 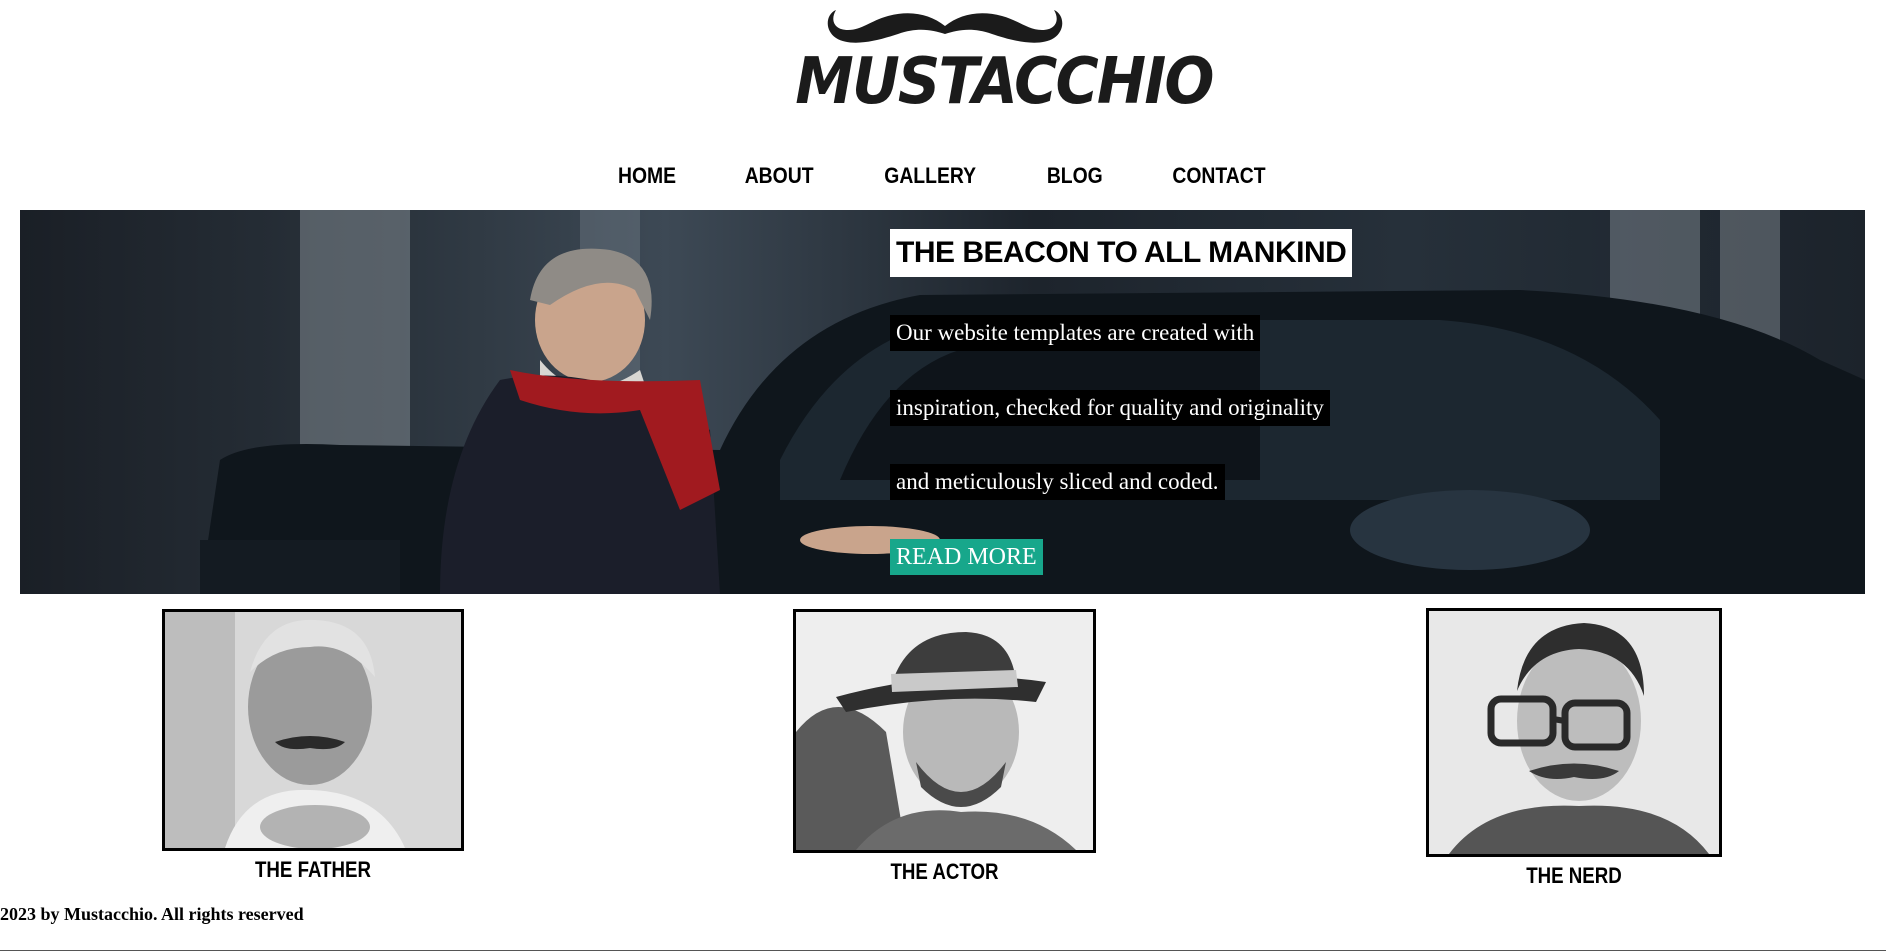 What do you see at coordinates (647, 176) in the screenshot?
I see `nav-item-home: HOME` at bounding box center [647, 176].